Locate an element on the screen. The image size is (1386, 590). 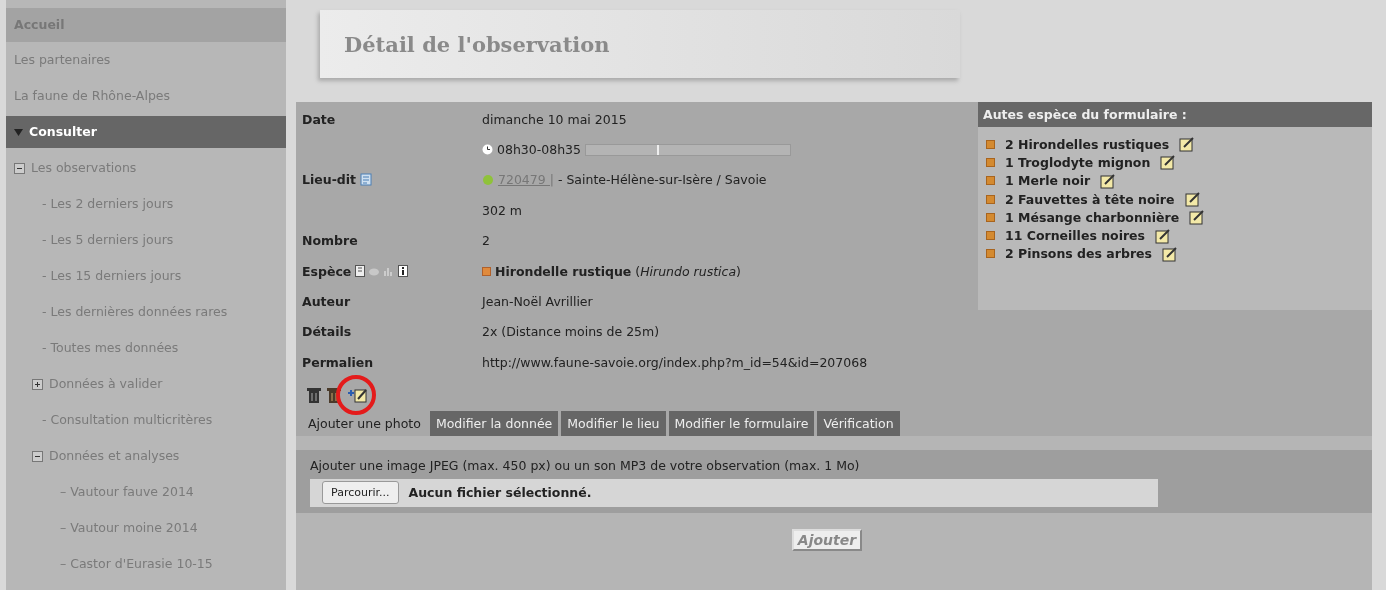
place-name: - Sainte-Hélène-sur-Isère / Savoie is located at coordinates (662, 180).